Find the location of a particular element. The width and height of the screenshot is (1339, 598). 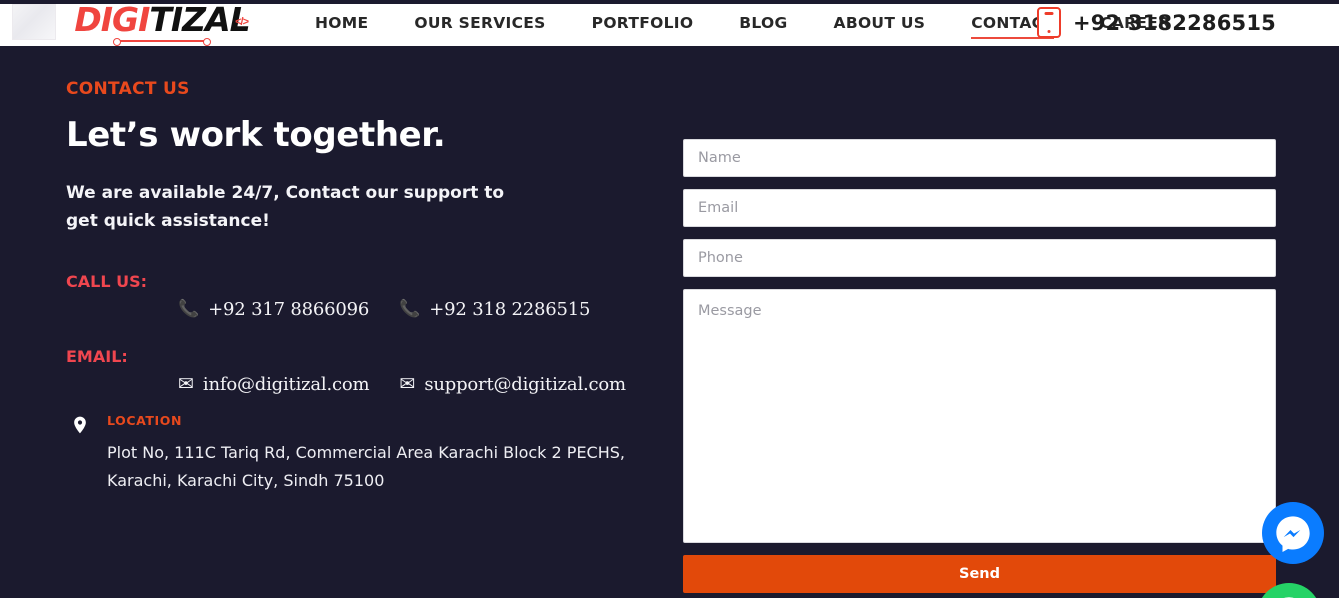

section-eyebrow: CONTACT US is located at coordinates (128, 89).